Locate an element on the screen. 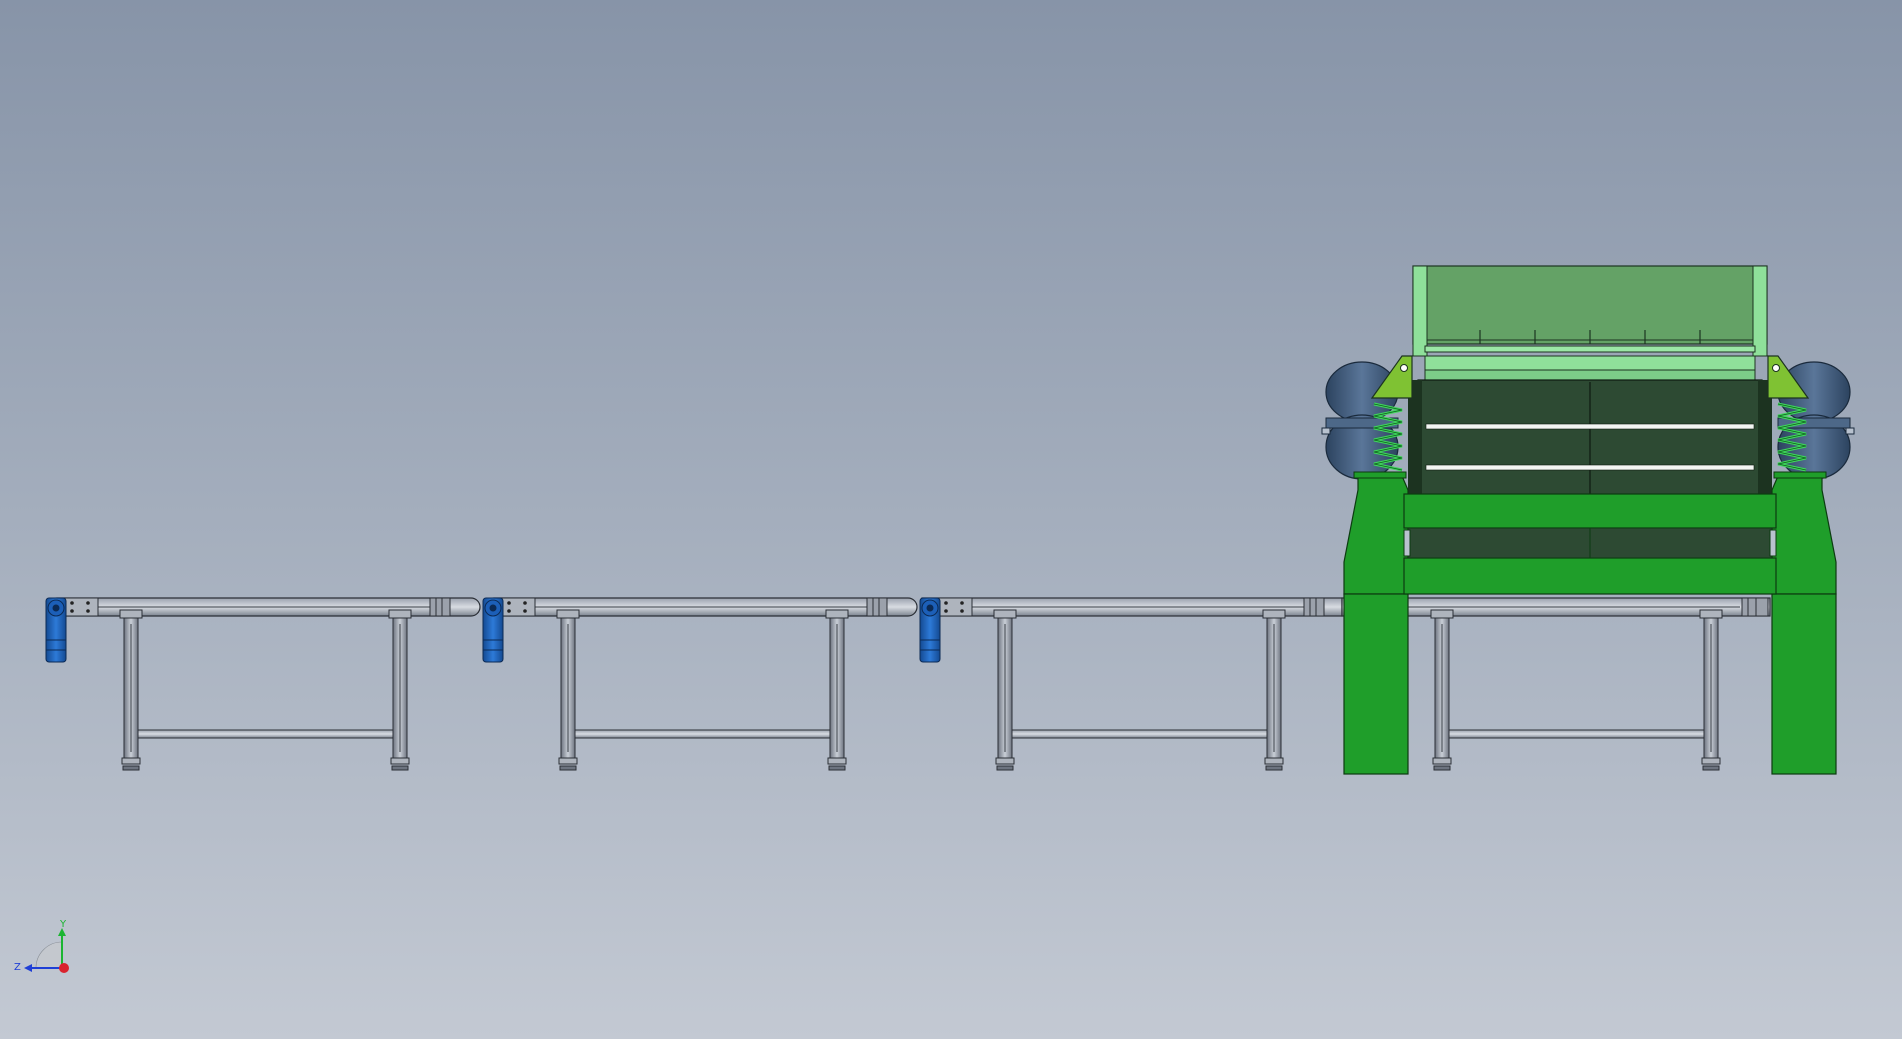  vibrating-screen is located at coordinates (1588, 520).